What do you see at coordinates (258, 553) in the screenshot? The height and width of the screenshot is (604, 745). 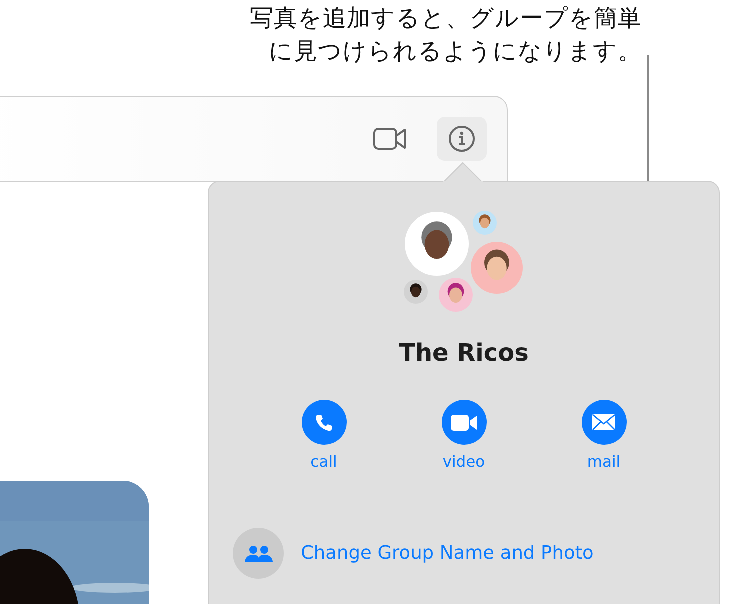 I see `people-icon` at bounding box center [258, 553].